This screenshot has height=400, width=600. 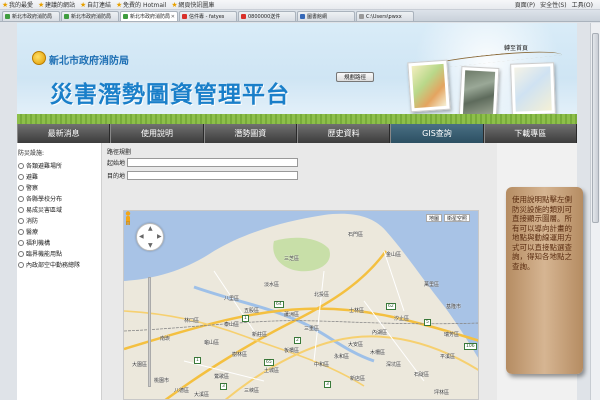 I want to click on browser-tab: 0800000送件, so click(x=267, y=16).